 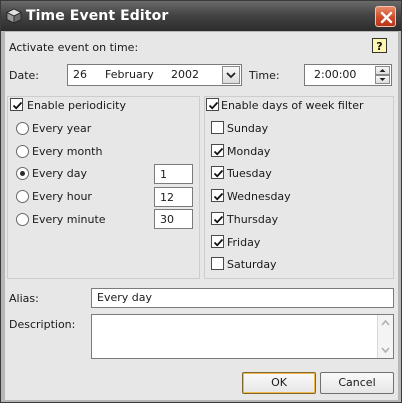 I want to click on checkbox-saturday, so click(x=217, y=263).